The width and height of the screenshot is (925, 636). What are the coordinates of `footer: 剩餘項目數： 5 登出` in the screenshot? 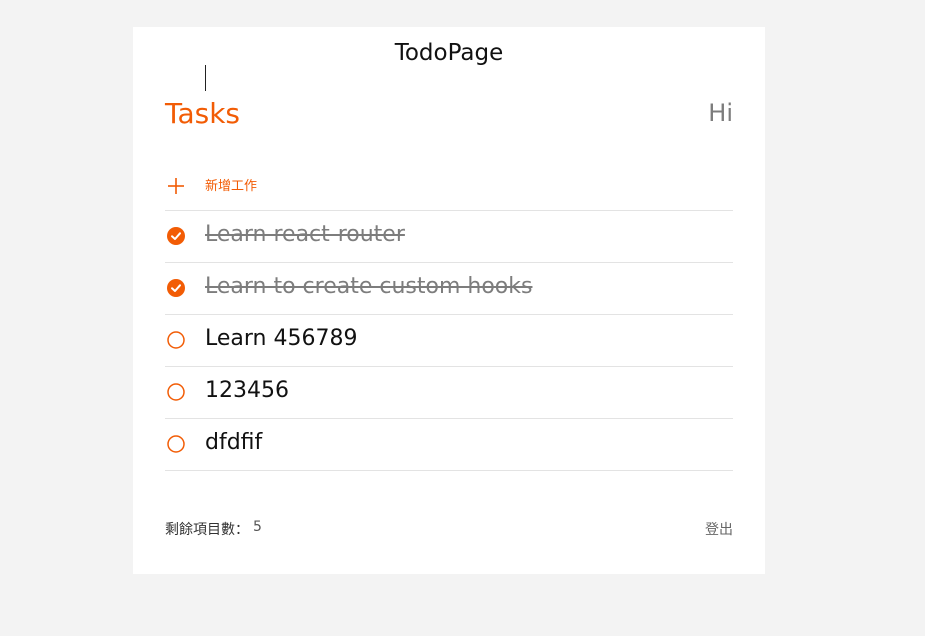 It's located at (449, 529).